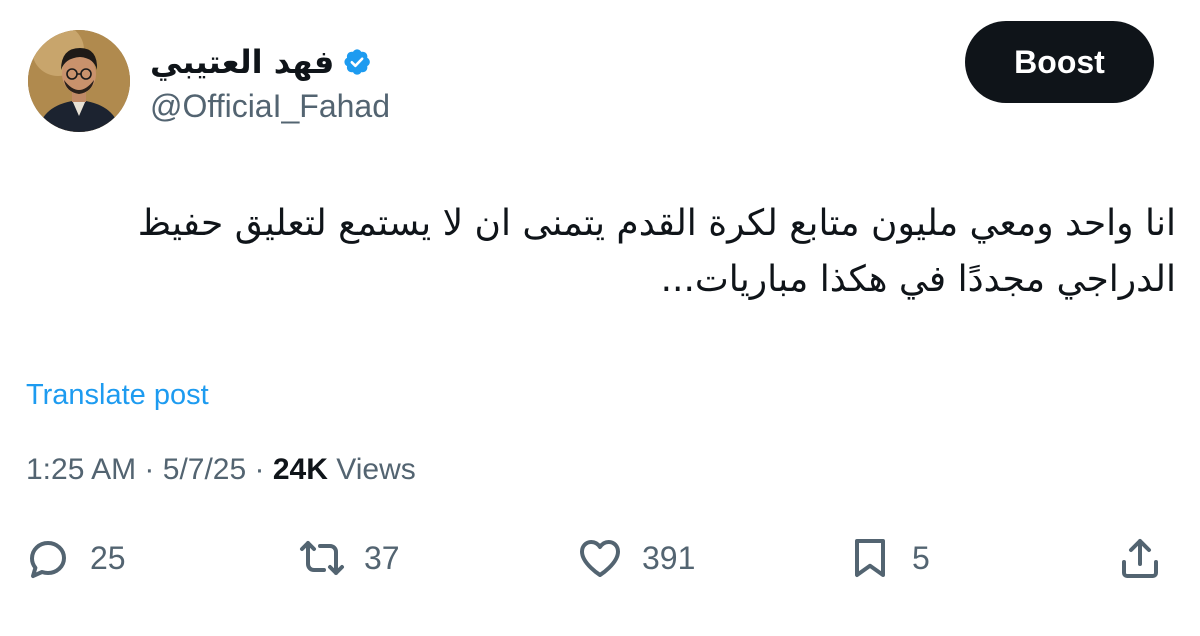 This screenshot has height=636, width=1200. What do you see at coordinates (81, 469) in the screenshot?
I see `tweet-time: 1:25 AM` at bounding box center [81, 469].